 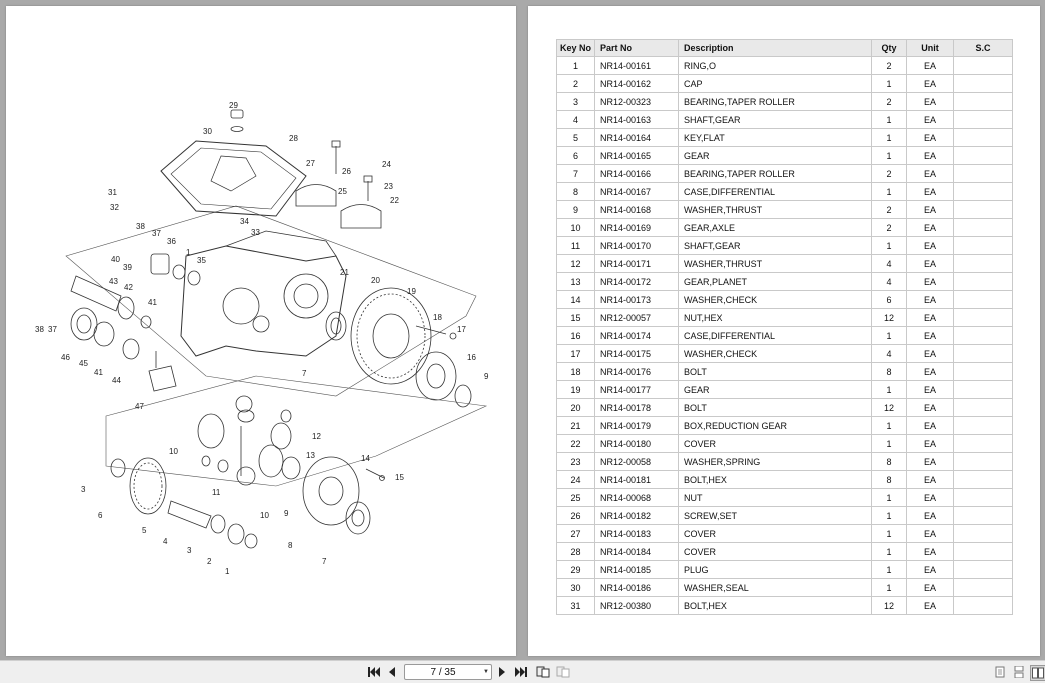 I want to click on cell-qty: 8, so click(x=889, y=479).